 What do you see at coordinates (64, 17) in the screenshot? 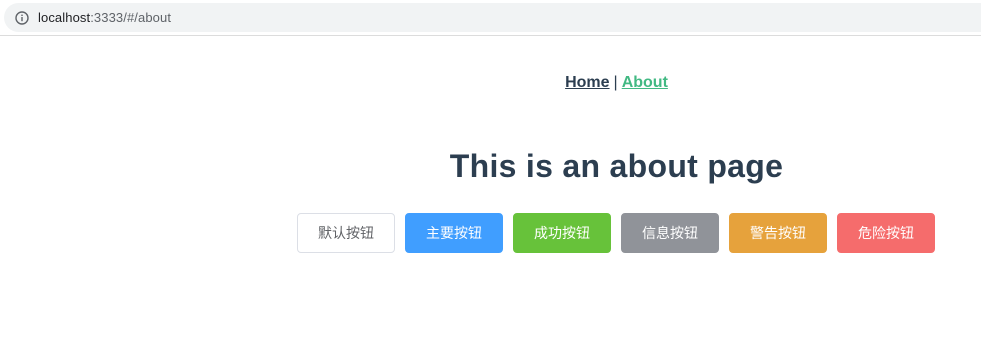
I see `url-host: localhost` at bounding box center [64, 17].